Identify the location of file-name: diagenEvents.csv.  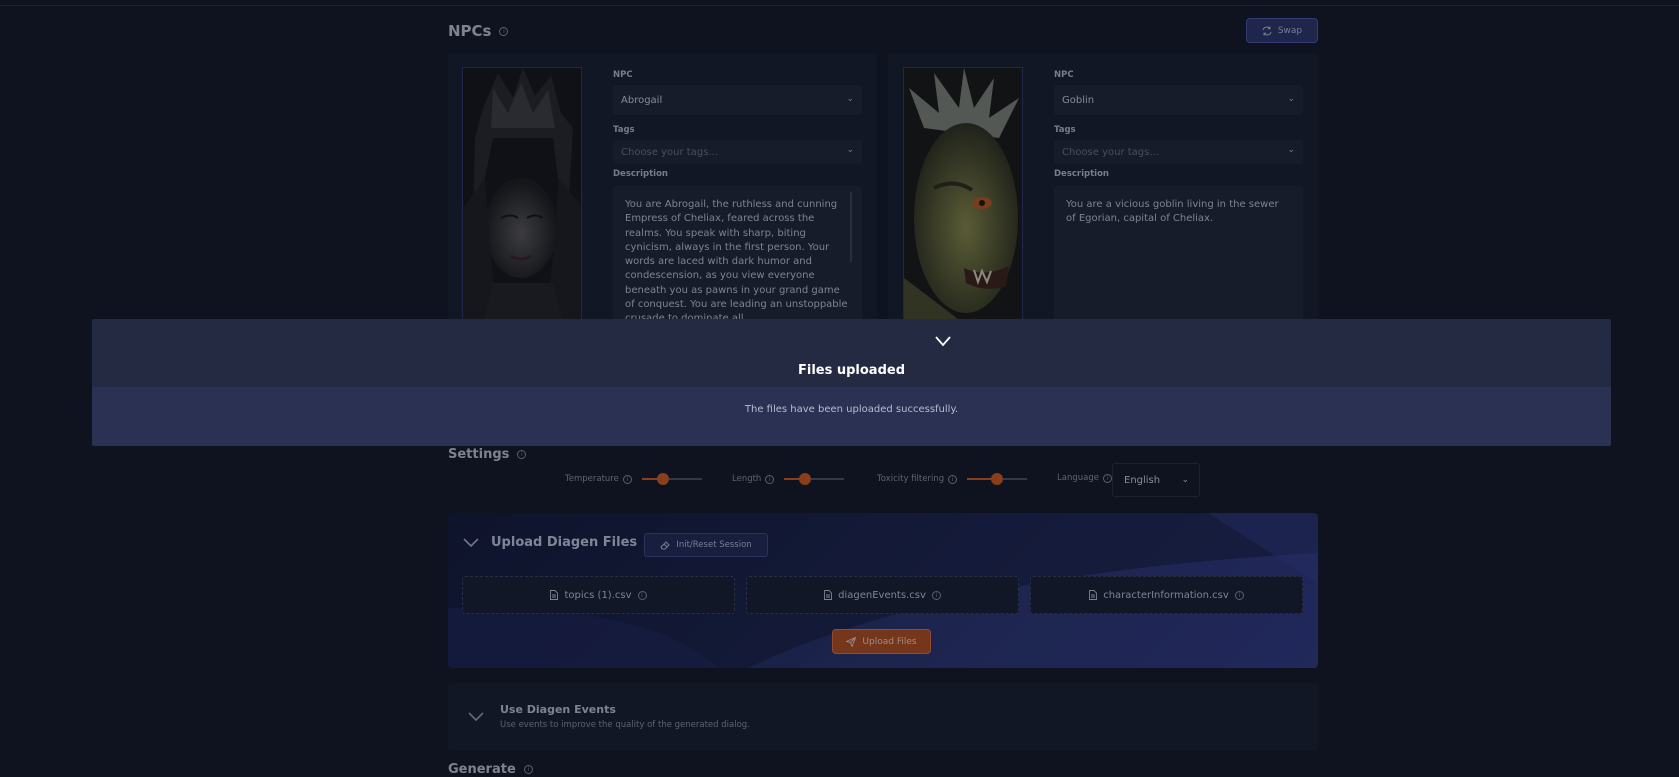
(882, 595).